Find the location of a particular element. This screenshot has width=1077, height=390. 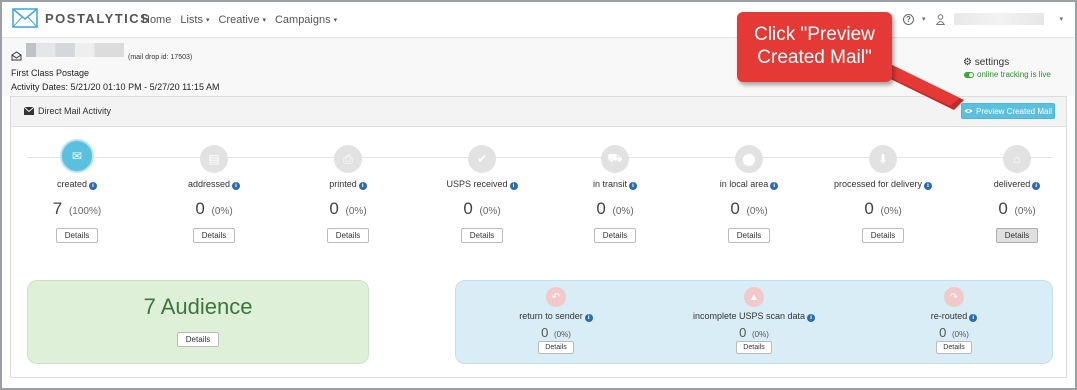

callout-line-2: Created Mail" is located at coordinates (814, 57).